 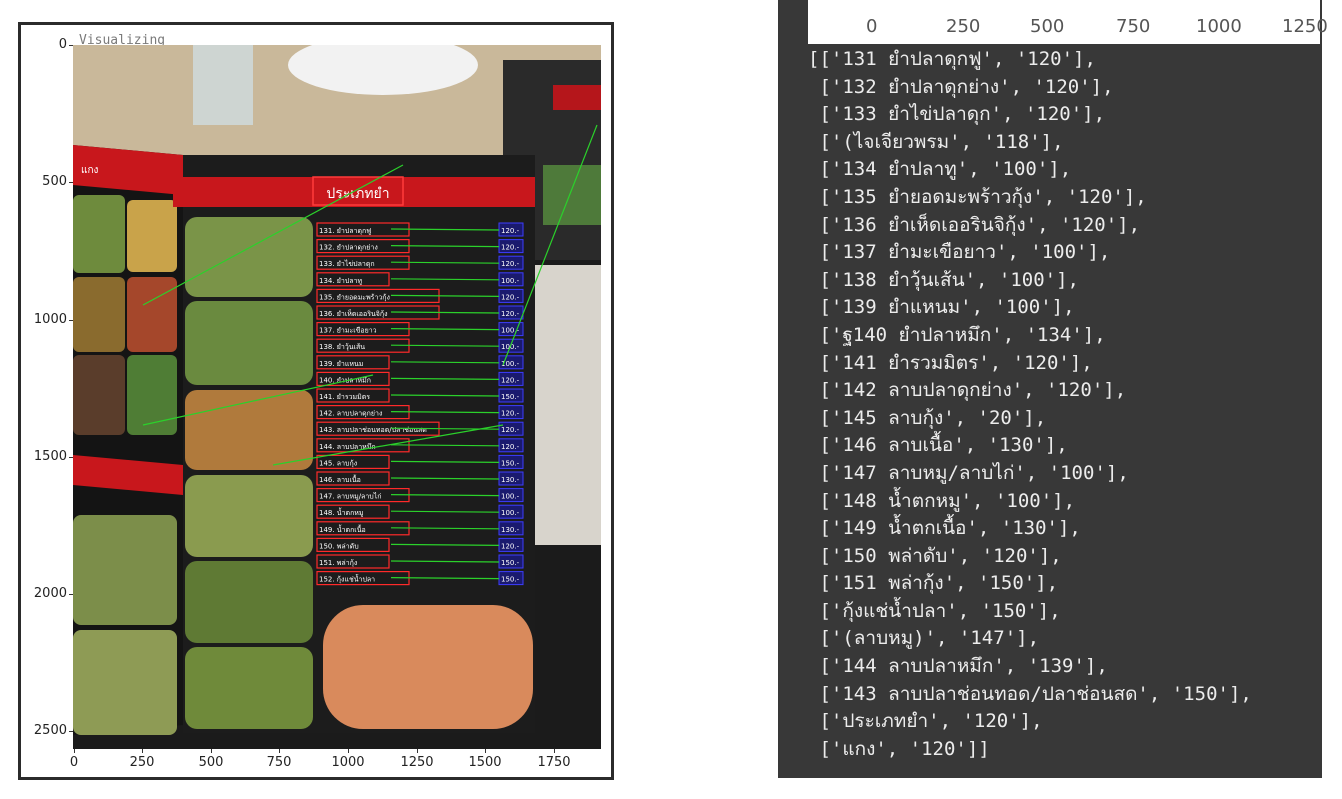 What do you see at coordinates (942, 500) in the screenshot?
I see `output-line: ['148 น้ำตกหมู', '100'],` at bounding box center [942, 500].